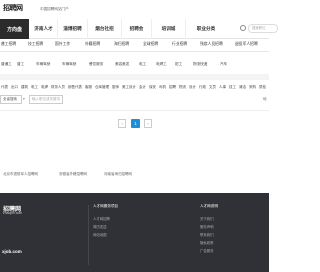  I want to click on nav-tab: 培训城, so click(169, 29).